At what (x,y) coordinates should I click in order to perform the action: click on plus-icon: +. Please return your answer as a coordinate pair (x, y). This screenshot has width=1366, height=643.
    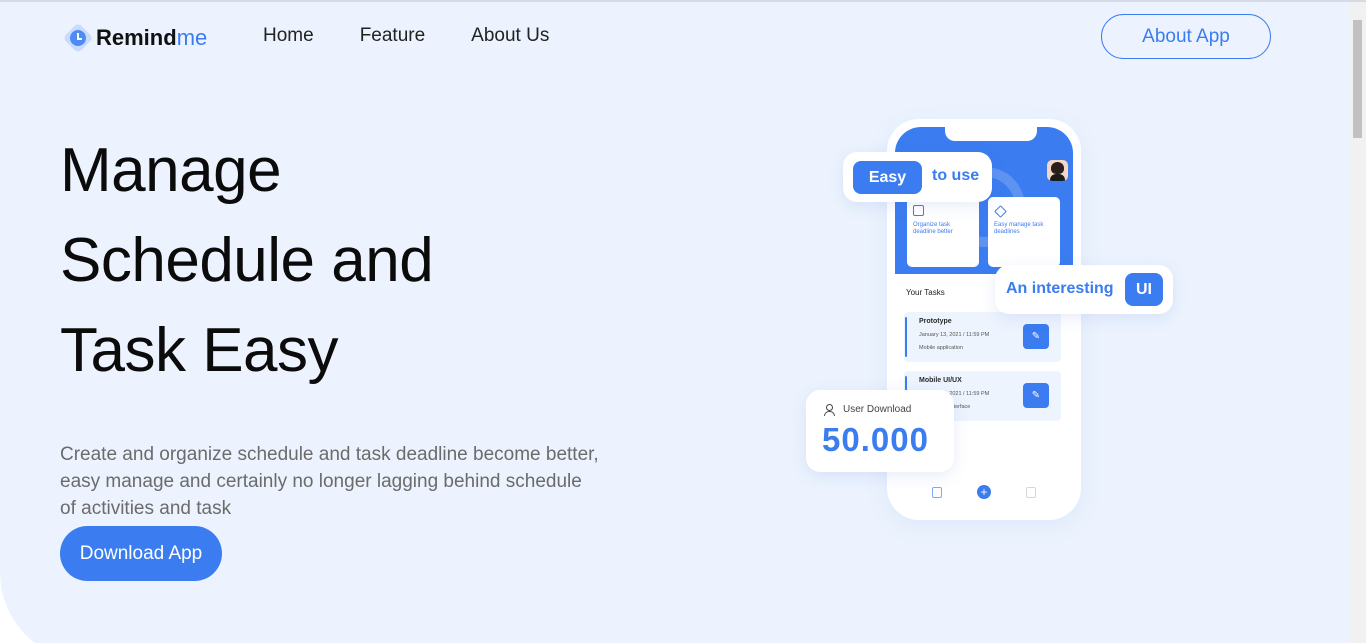
    Looking at the image, I should click on (983, 492).